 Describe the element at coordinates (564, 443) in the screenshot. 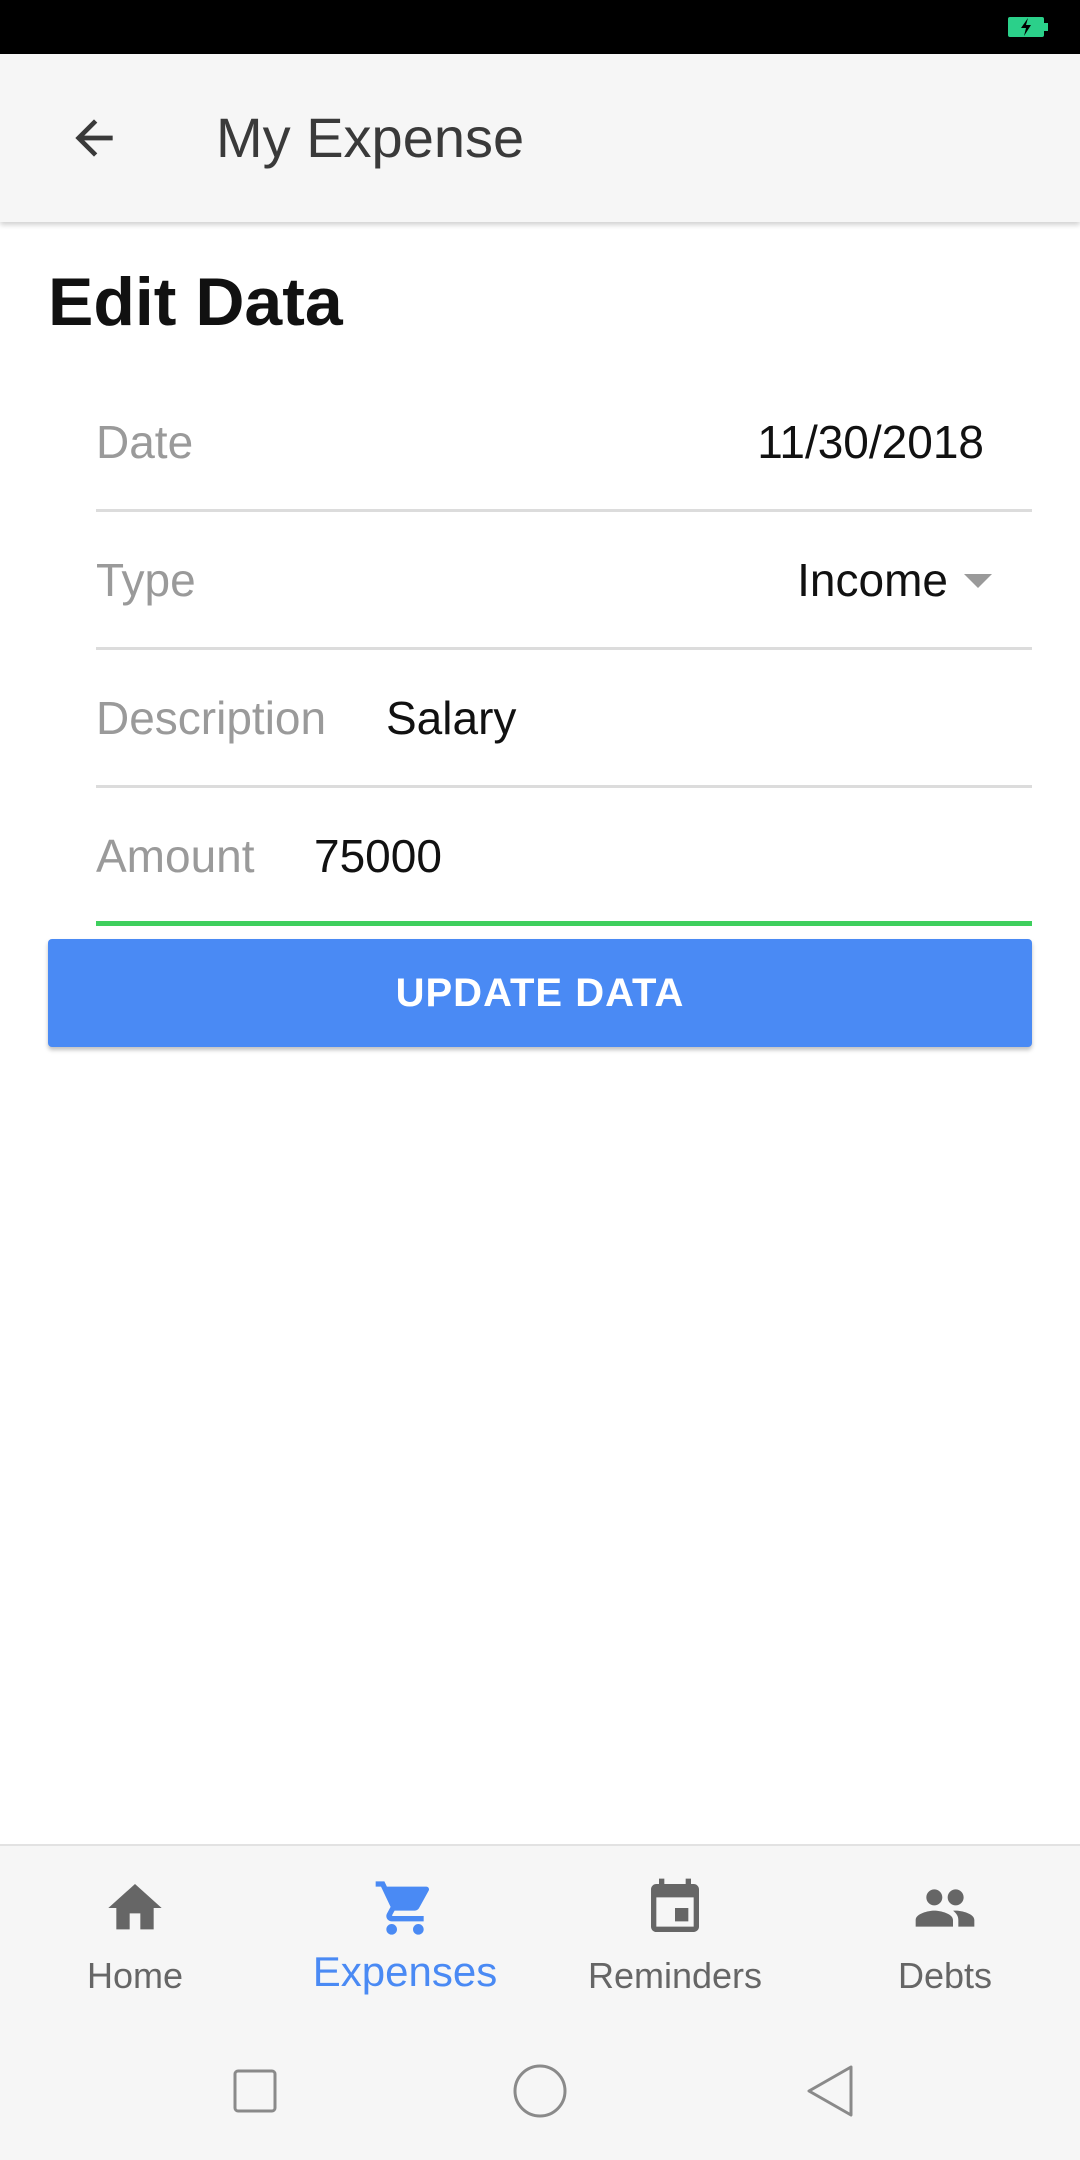

I see `date-field: Date 11/30/2018` at that location.